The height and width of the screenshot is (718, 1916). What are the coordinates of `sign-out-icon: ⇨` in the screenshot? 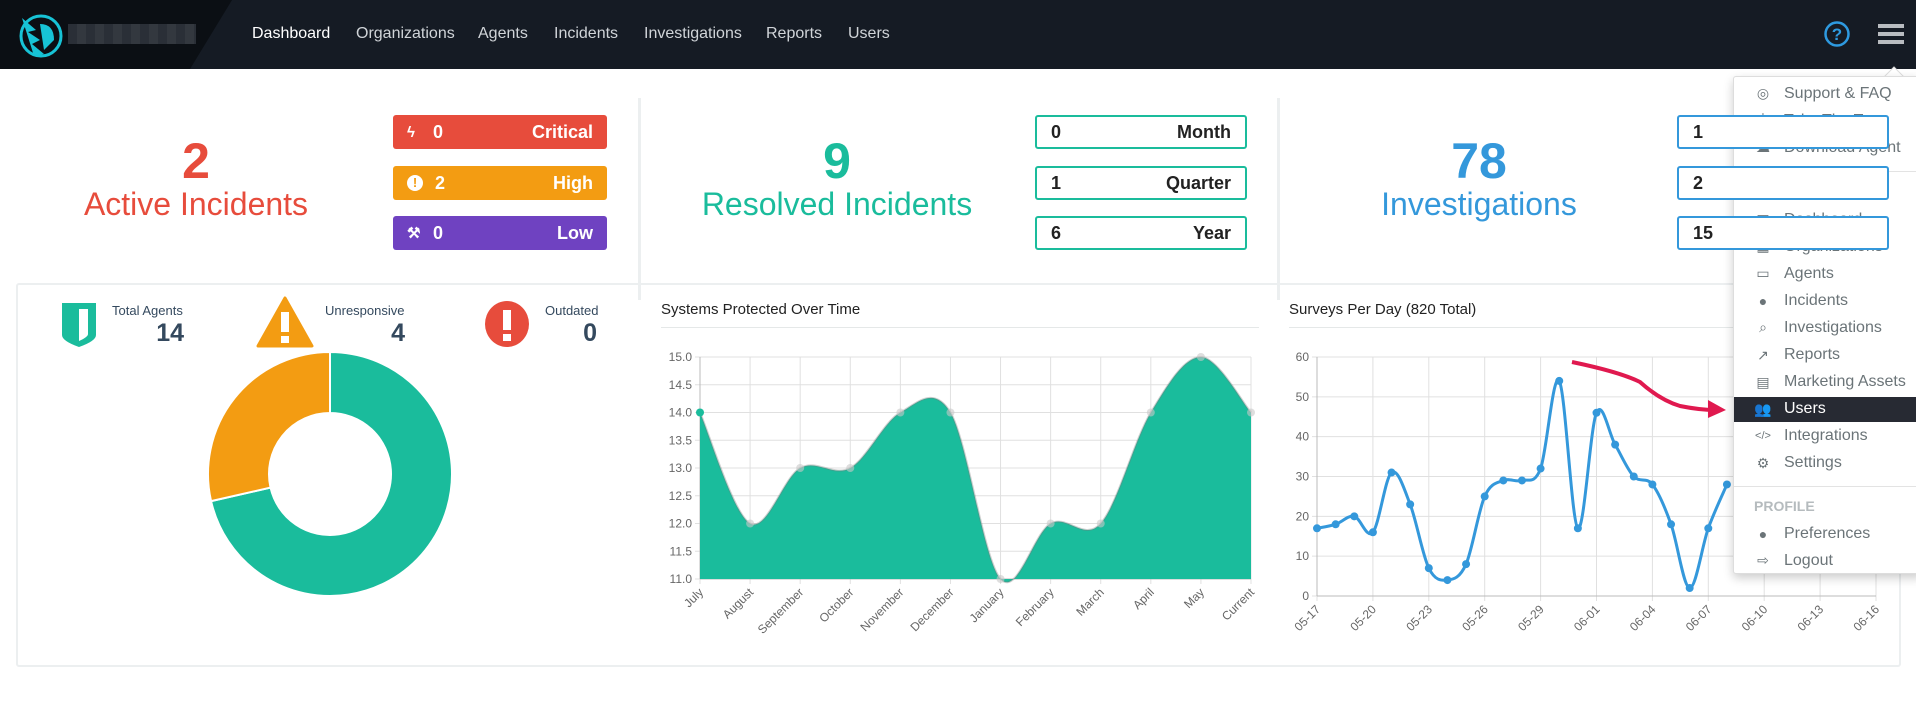 It's located at (1763, 560).